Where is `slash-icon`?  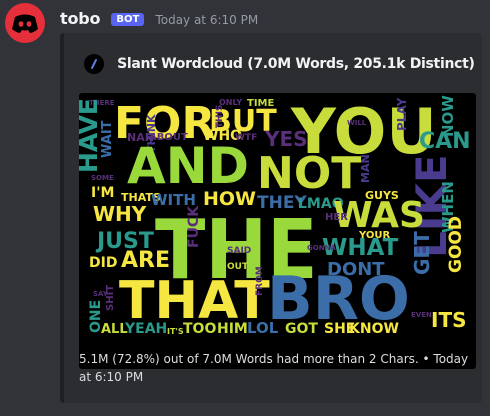
slash-icon is located at coordinates (94, 63).